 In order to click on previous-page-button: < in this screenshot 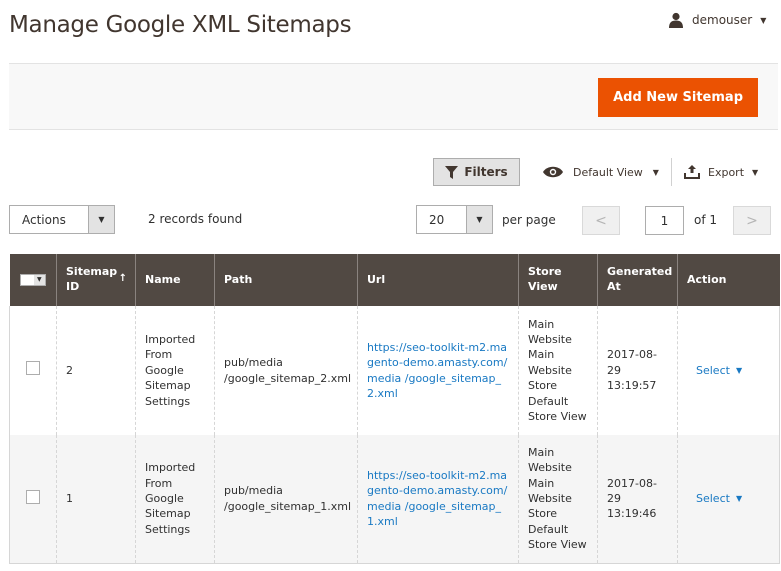, I will do `click(601, 220)`.